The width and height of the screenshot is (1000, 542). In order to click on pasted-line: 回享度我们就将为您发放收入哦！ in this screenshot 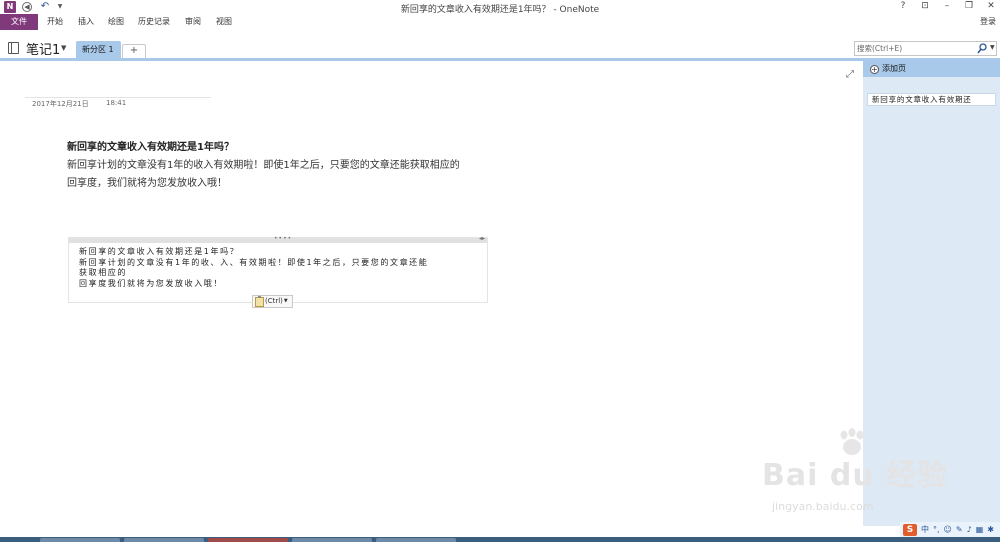, I will do `click(151, 283)`.